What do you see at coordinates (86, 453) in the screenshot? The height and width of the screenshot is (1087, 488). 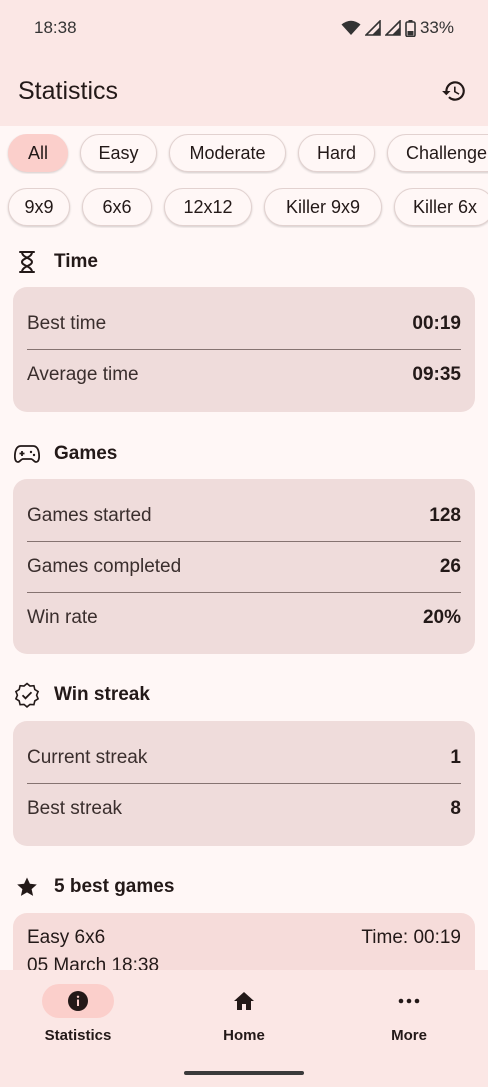 I see `games-section-title: Games` at bounding box center [86, 453].